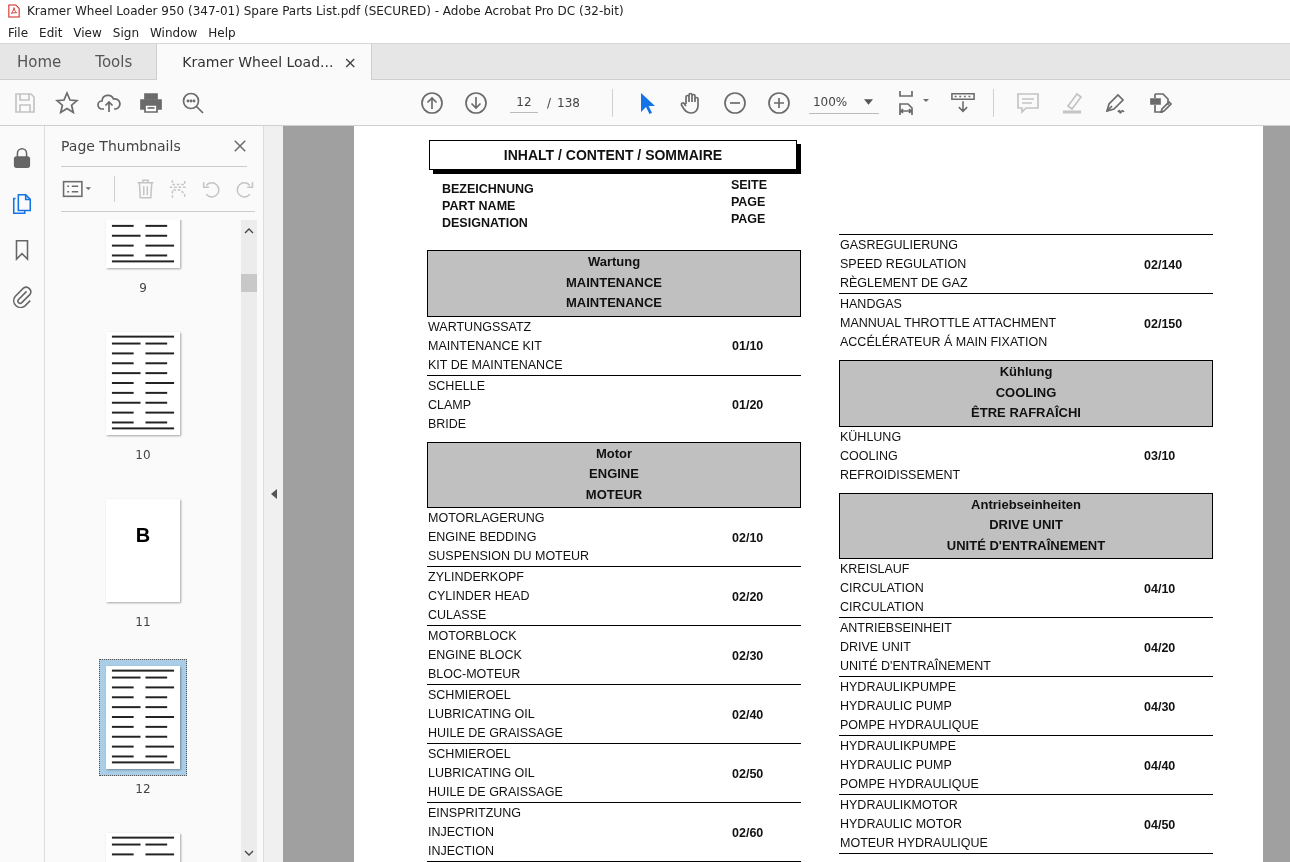  I want to click on page-reference: 04/40, so click(1160, 765).